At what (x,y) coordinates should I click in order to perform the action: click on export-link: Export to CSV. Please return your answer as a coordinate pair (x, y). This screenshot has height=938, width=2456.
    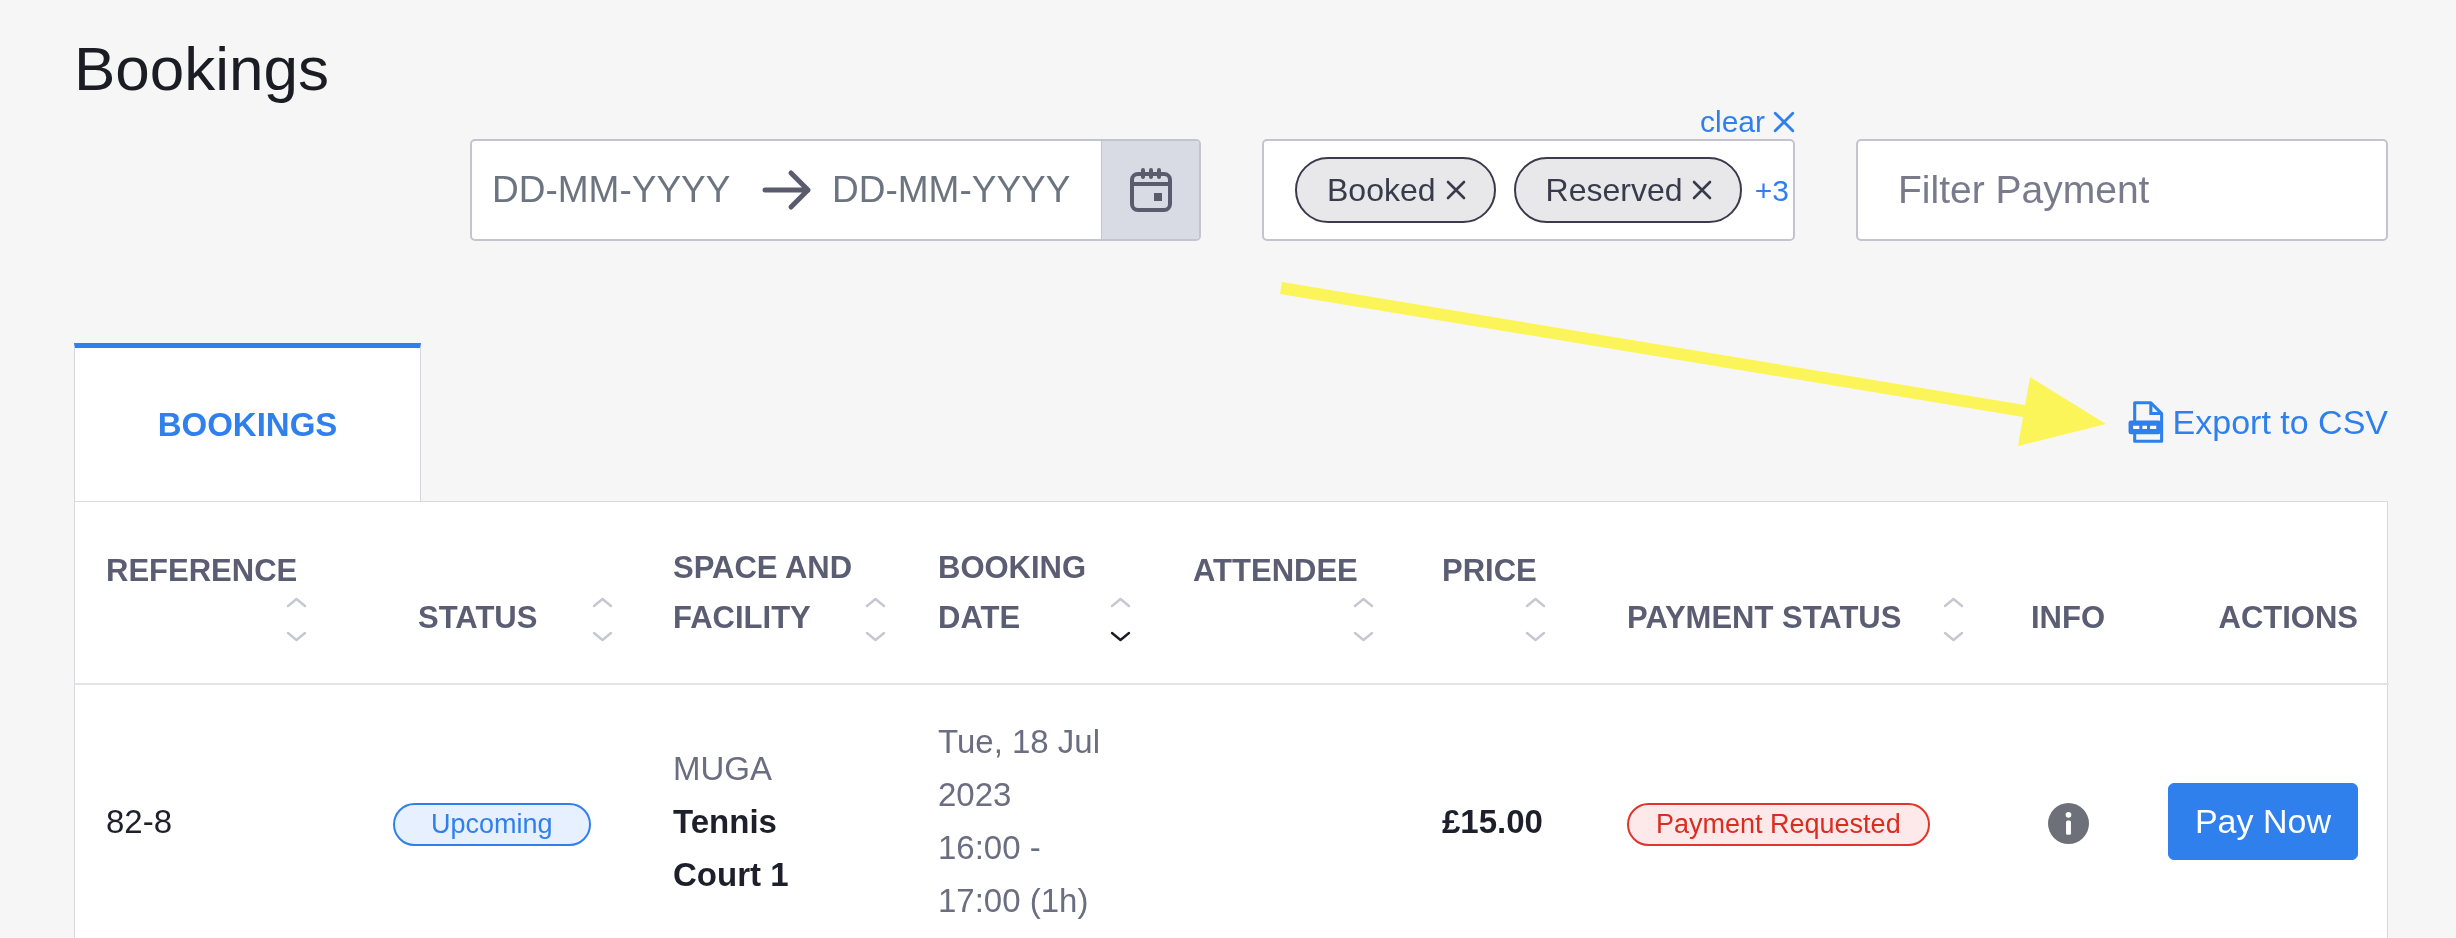
    Looking at the image, I should click on (2257, 422).